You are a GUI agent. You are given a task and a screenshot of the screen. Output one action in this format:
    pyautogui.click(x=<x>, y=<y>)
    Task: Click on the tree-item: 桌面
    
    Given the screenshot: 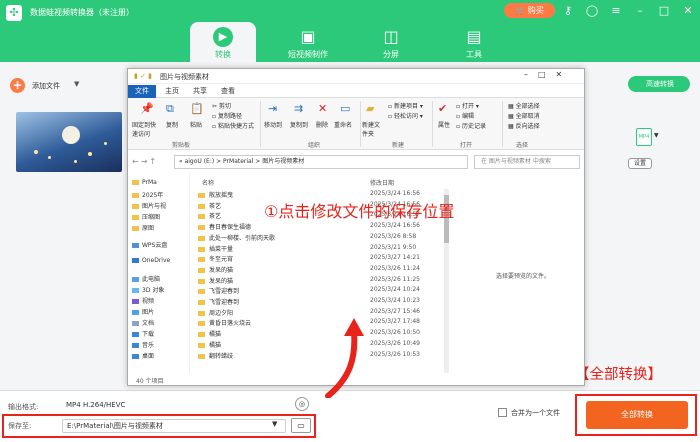 What is the action you would take?
    pyautogui.click(x=143, y=355)
    